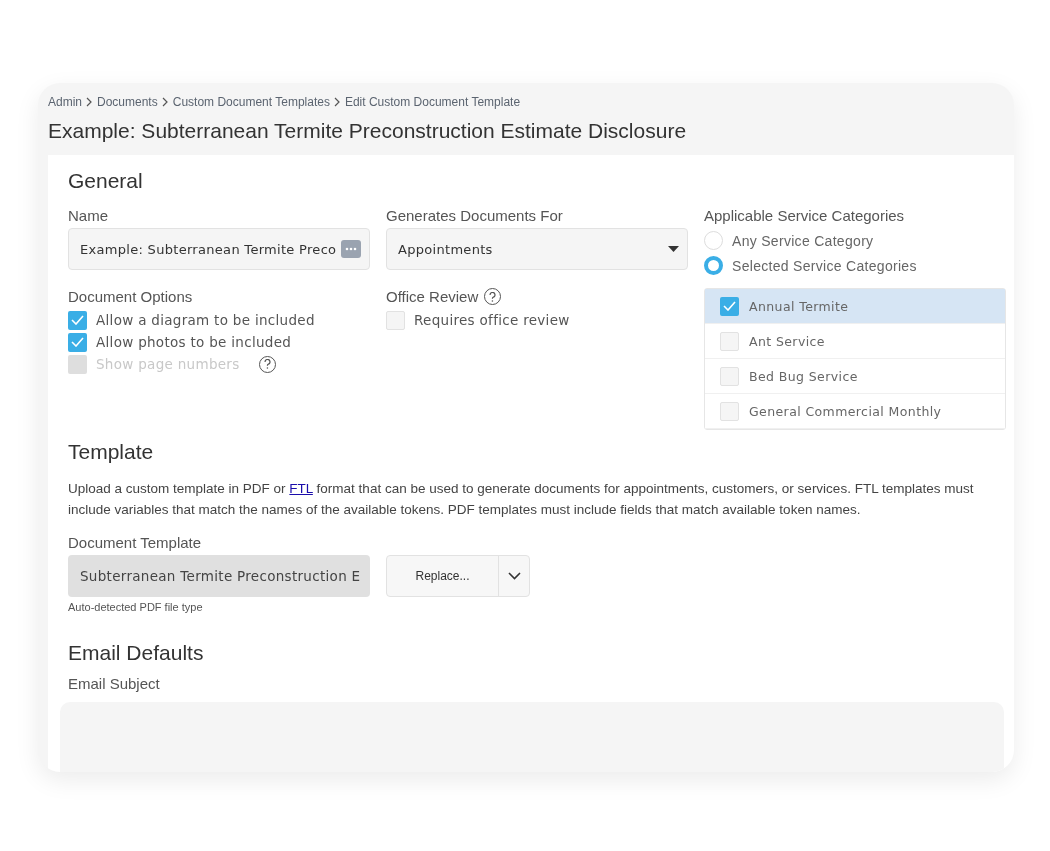 Image resolution: width=1050 pixels, height=851 pixels. I want to click on more-button, so click(351, 249).